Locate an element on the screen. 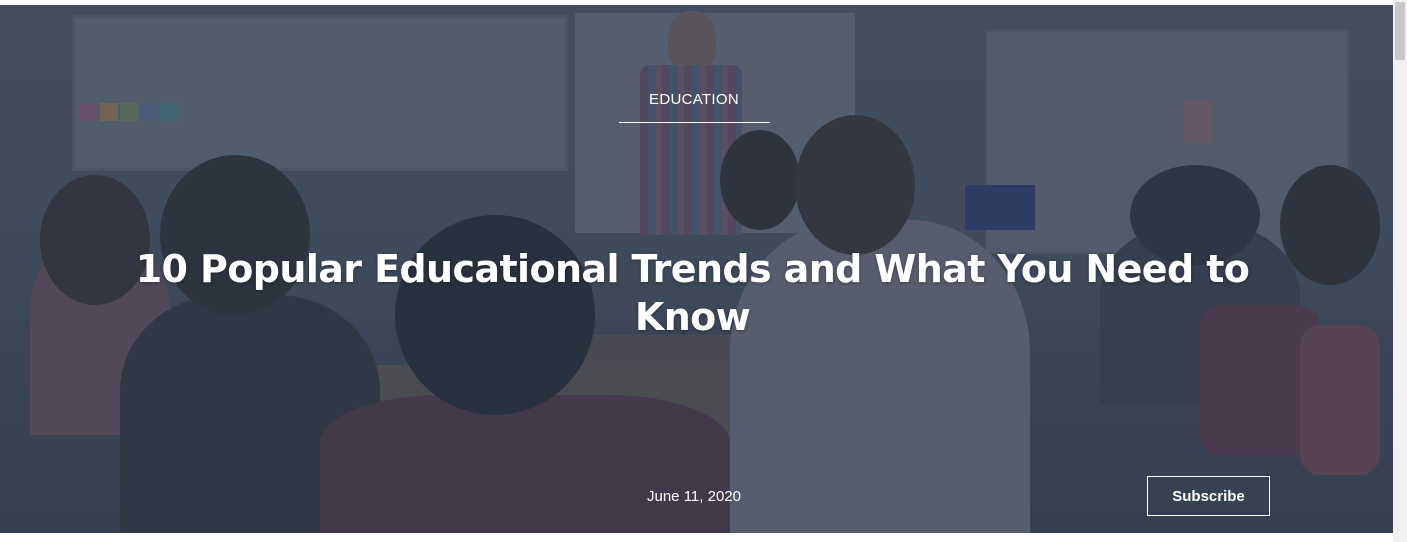  category-divider is located at coordinates (694, 122).